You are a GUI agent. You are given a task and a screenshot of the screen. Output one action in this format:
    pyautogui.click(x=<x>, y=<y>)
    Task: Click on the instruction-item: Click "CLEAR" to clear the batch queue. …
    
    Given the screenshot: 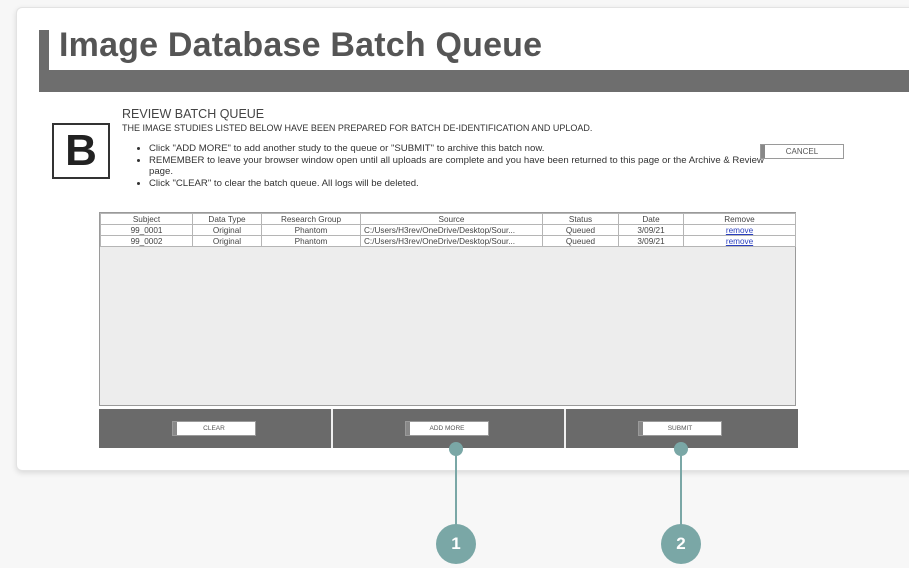 What is the action you would take?
    pyautogui.click(x=464, y=184)
    